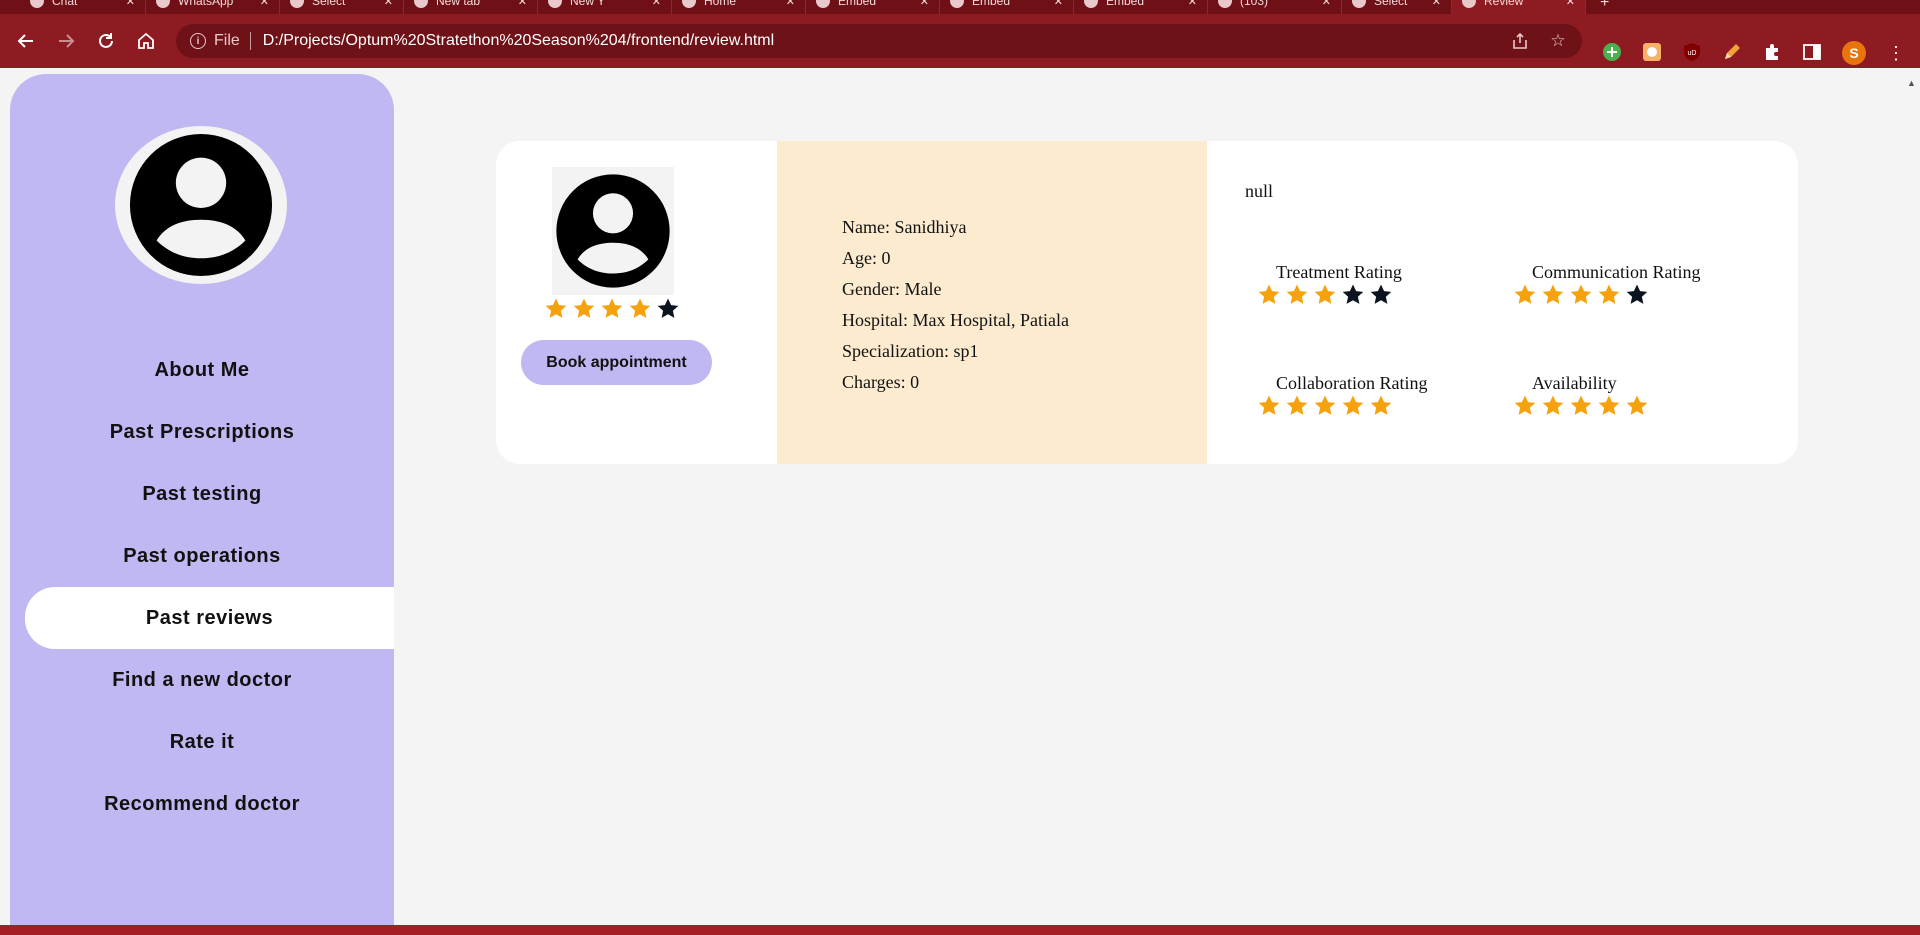 Image resolution: width=1920 pixels, height=935 pixels. I want to click on taskbar-strip, so click(960, 930).